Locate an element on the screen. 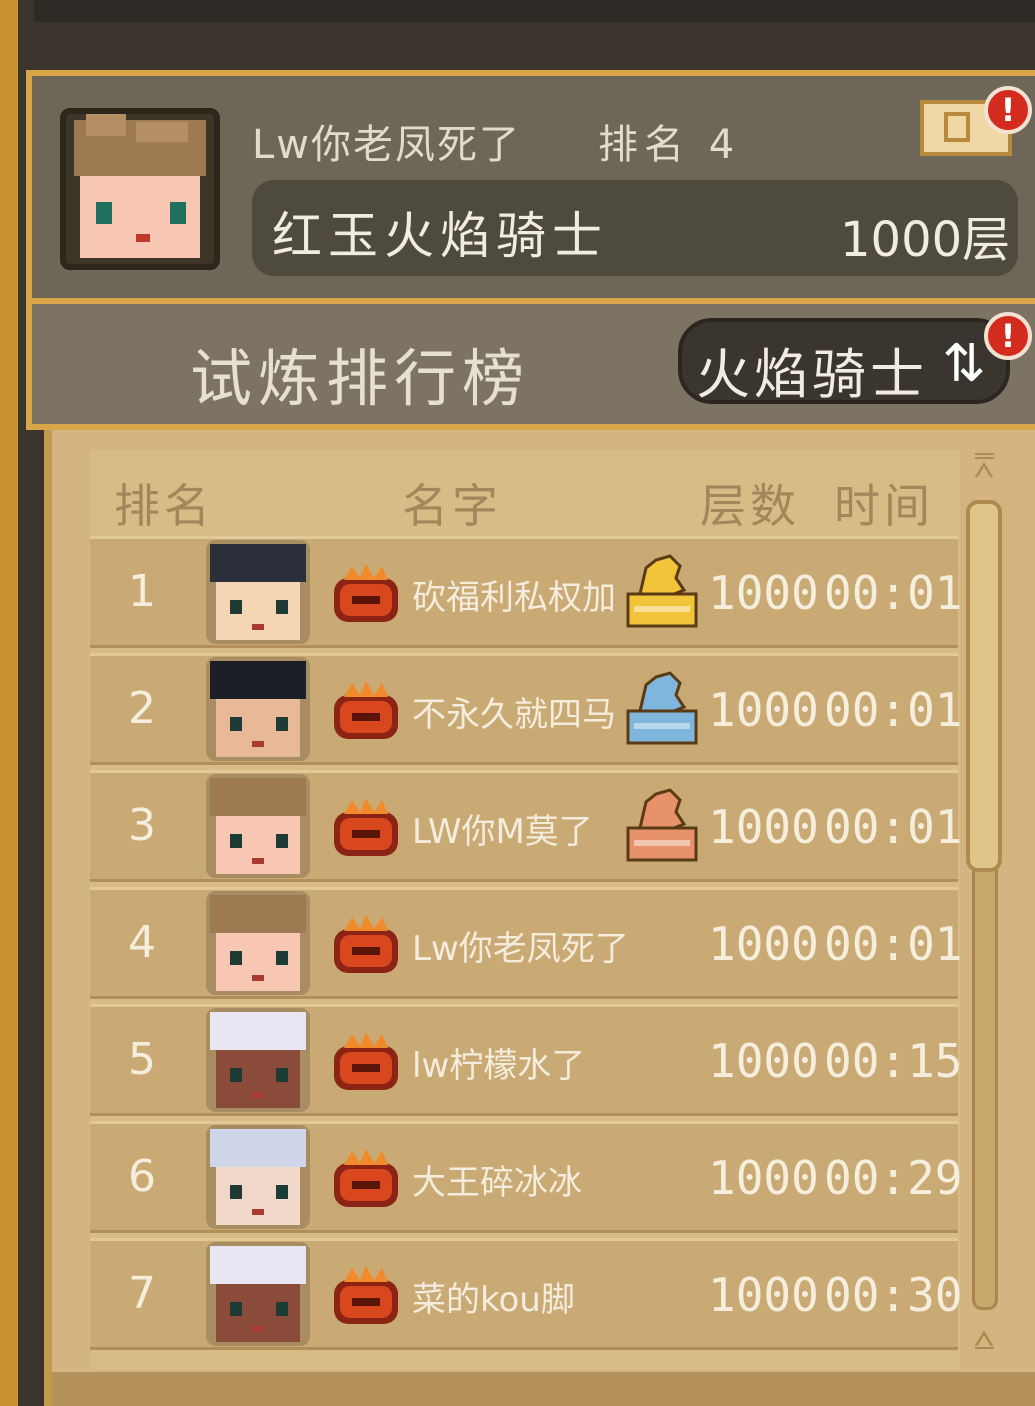  header-time: 时间 is located at coordinates (884, 506).